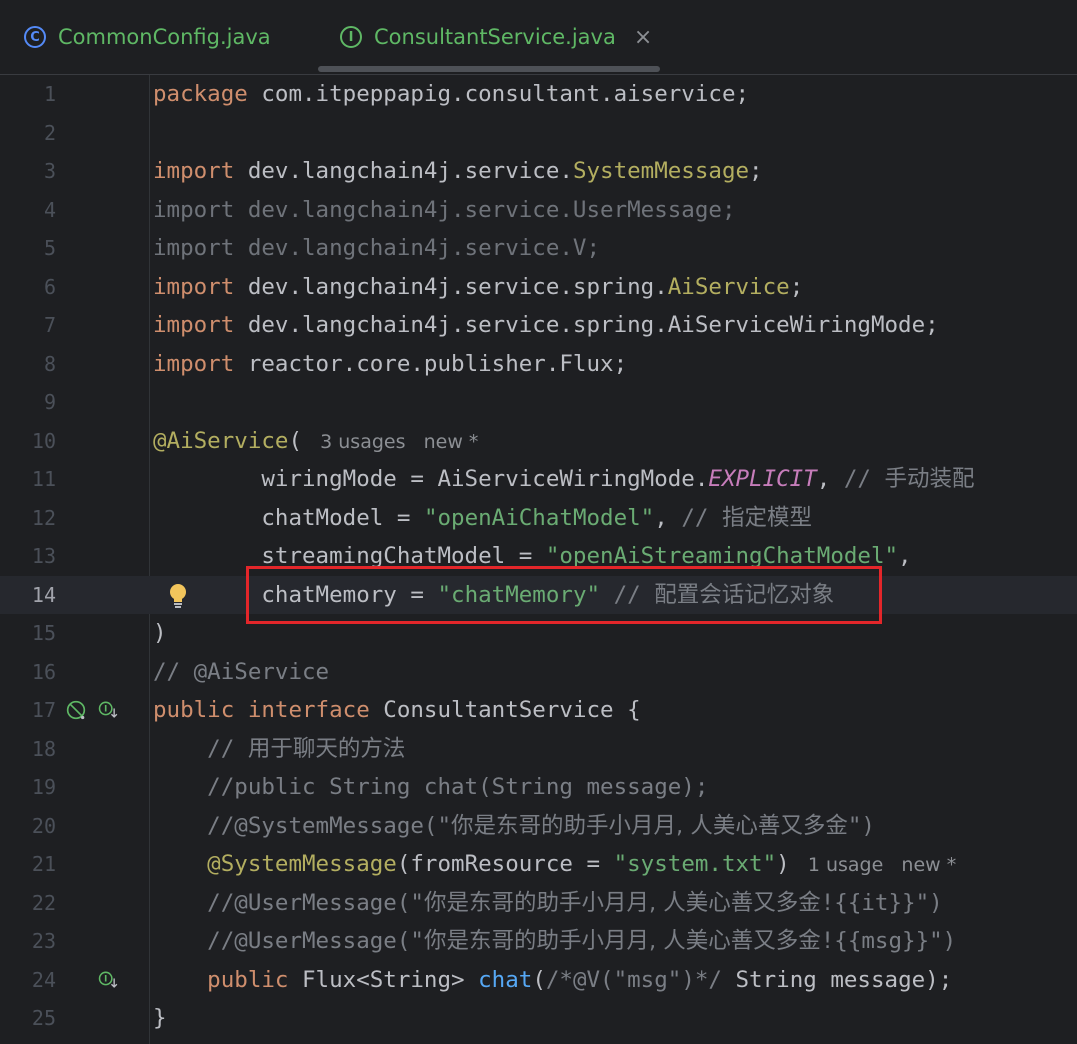  I want to click on tab-common-config: C CommonConfig.java, so click(147, 37).